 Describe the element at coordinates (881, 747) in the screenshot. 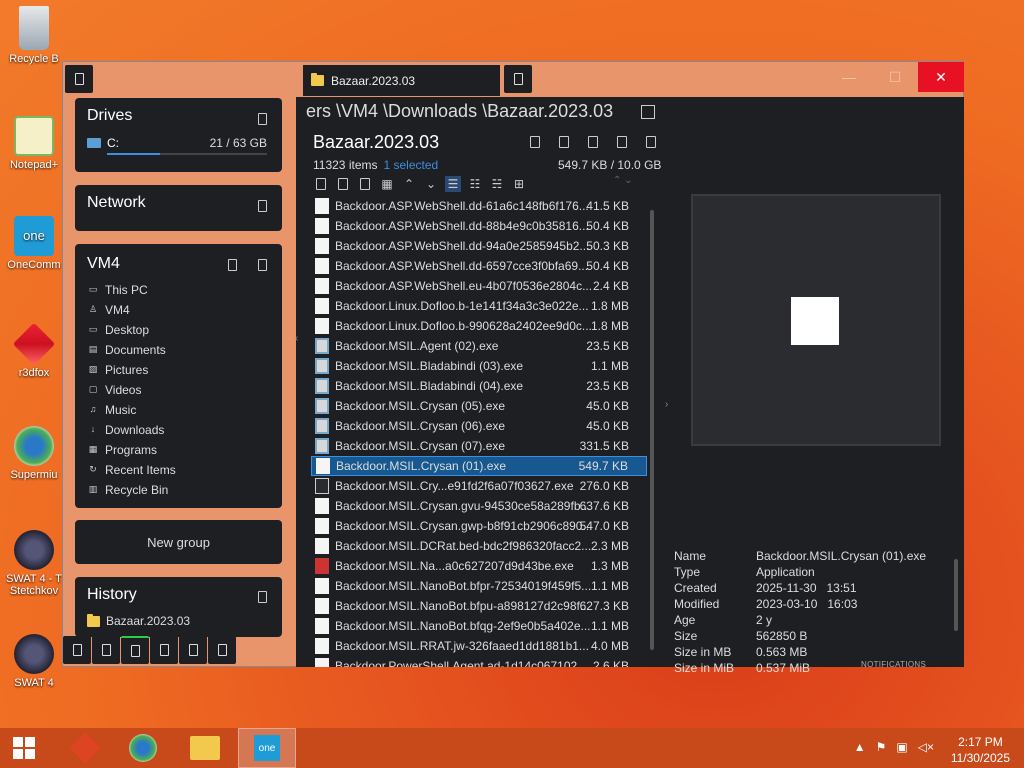

I see `flag-icon: ⚑` at that location.